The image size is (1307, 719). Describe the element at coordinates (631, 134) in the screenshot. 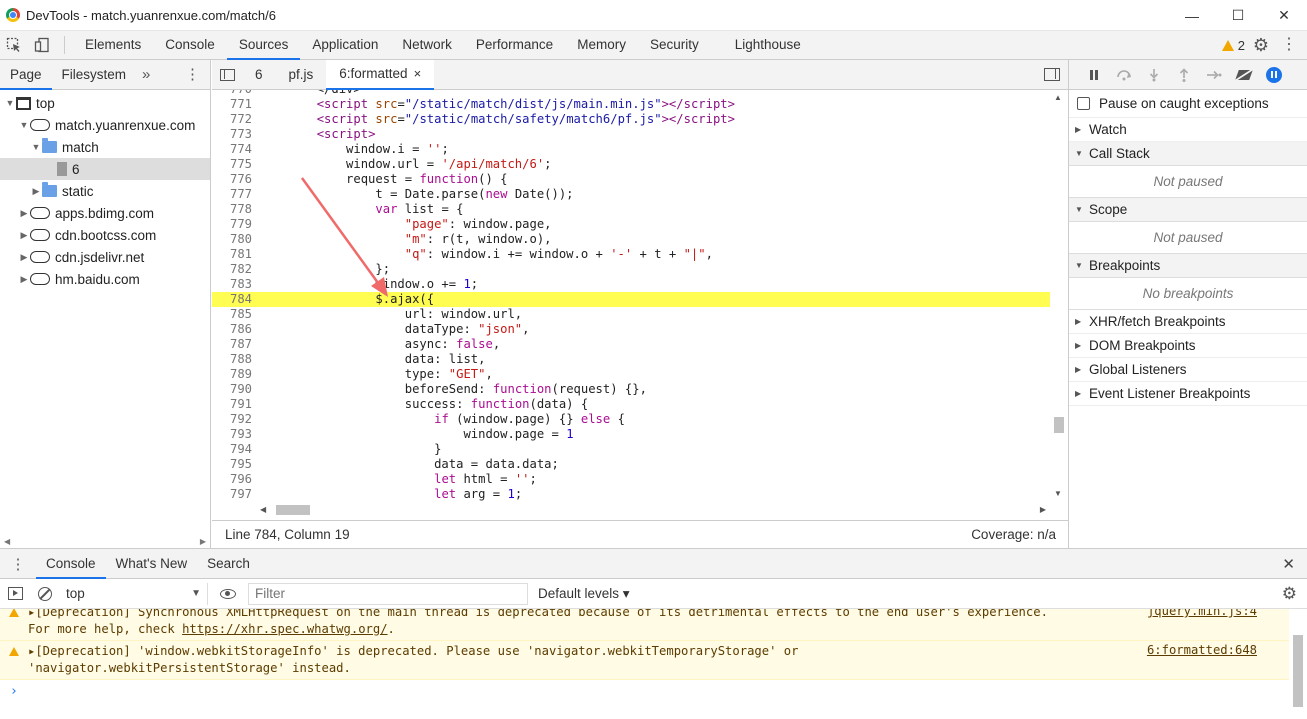

I see `code-line: 773 <script>` at that location.